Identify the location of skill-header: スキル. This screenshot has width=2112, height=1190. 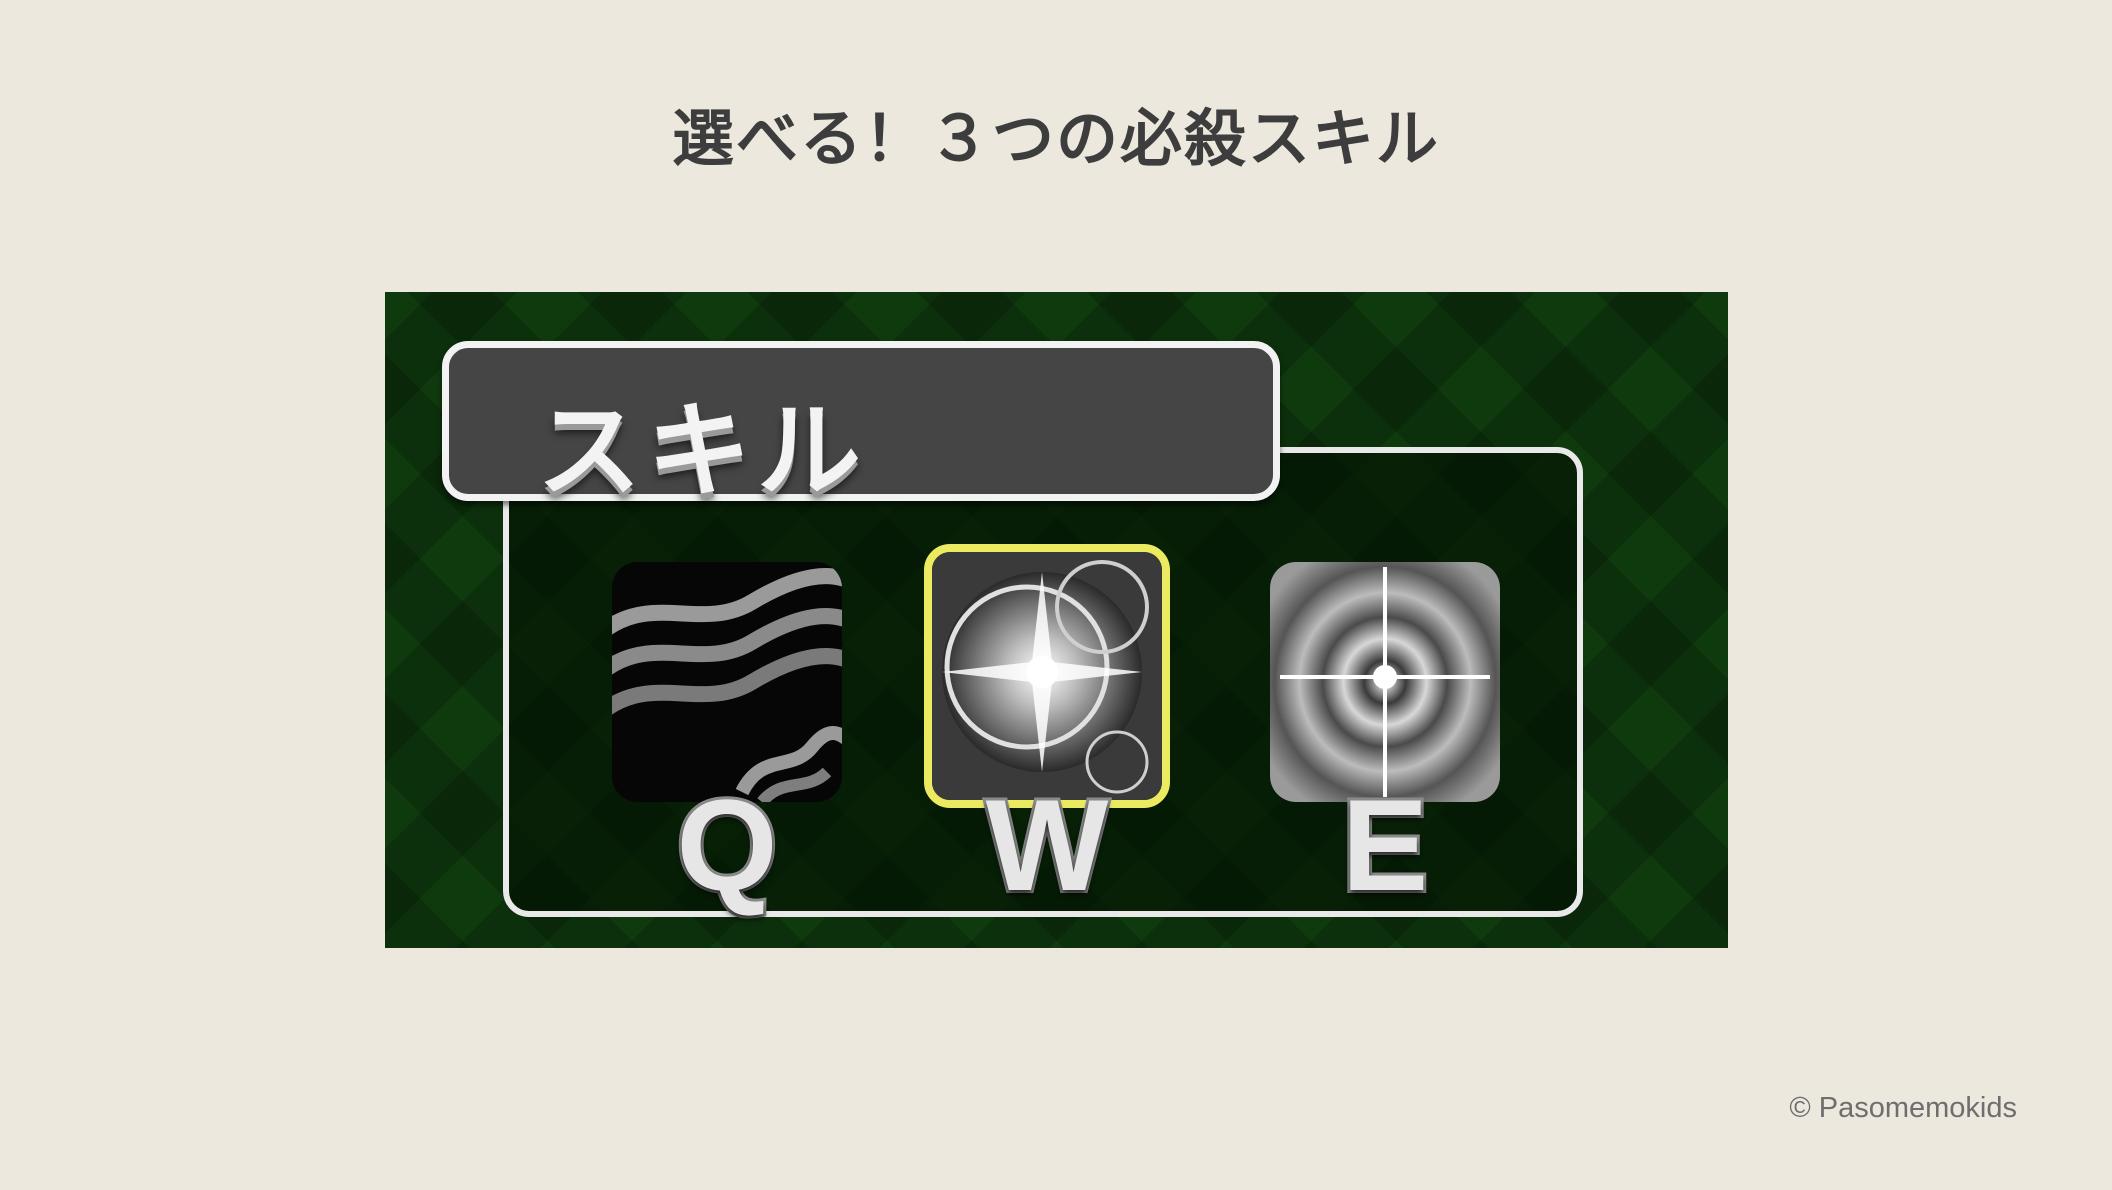
(861, 426).